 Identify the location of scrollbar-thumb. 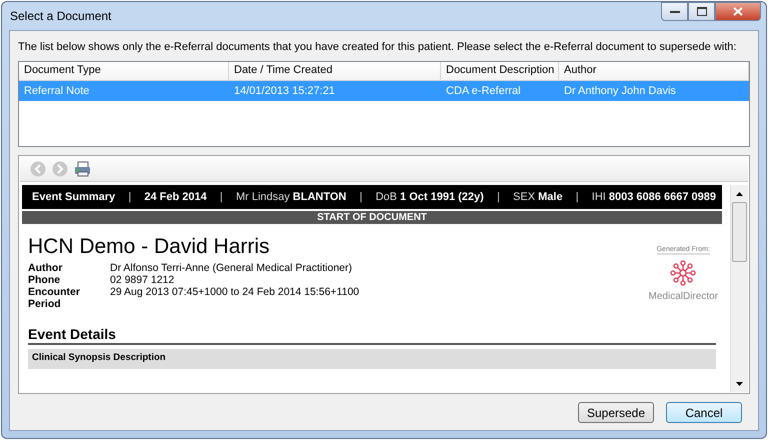
(739, 232).